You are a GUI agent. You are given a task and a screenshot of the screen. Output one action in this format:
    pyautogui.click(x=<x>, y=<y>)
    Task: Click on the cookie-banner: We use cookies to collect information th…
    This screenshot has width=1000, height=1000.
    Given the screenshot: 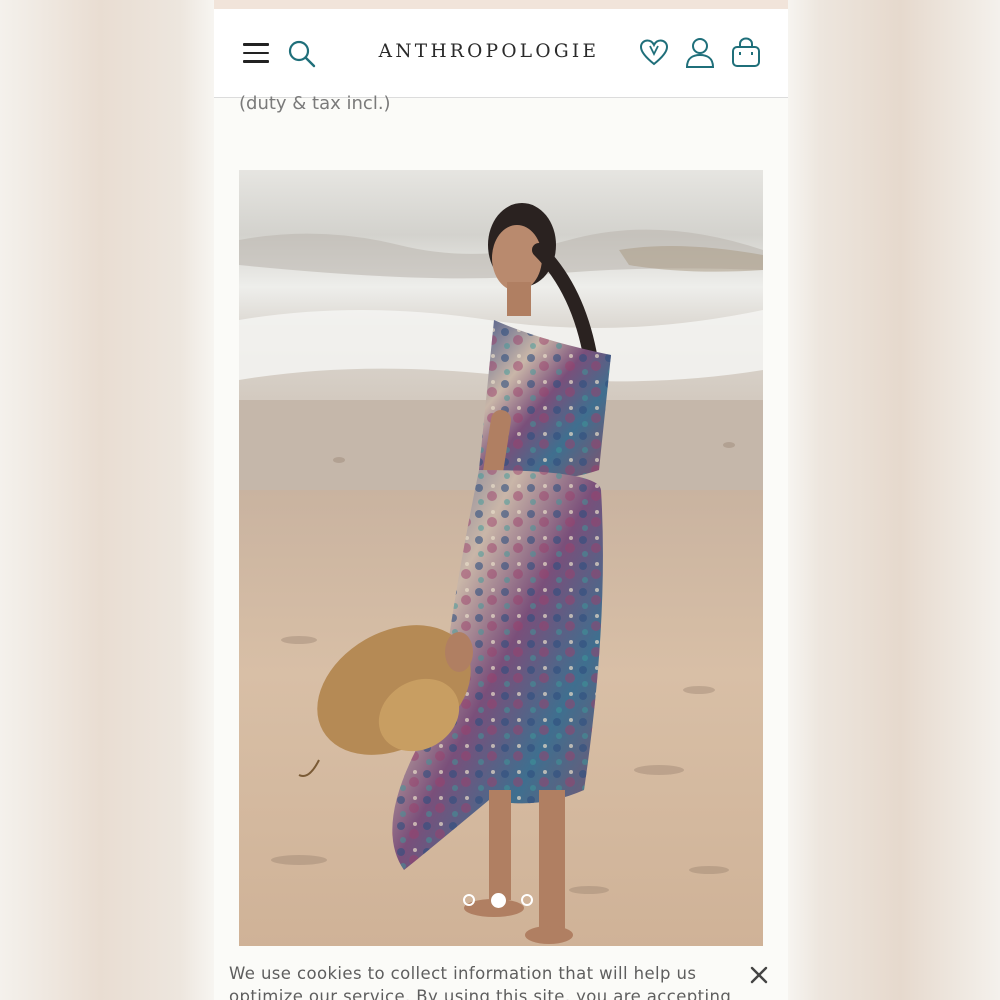 What is the action you would take?
    pyautogui.click(x=501, y=973)
    